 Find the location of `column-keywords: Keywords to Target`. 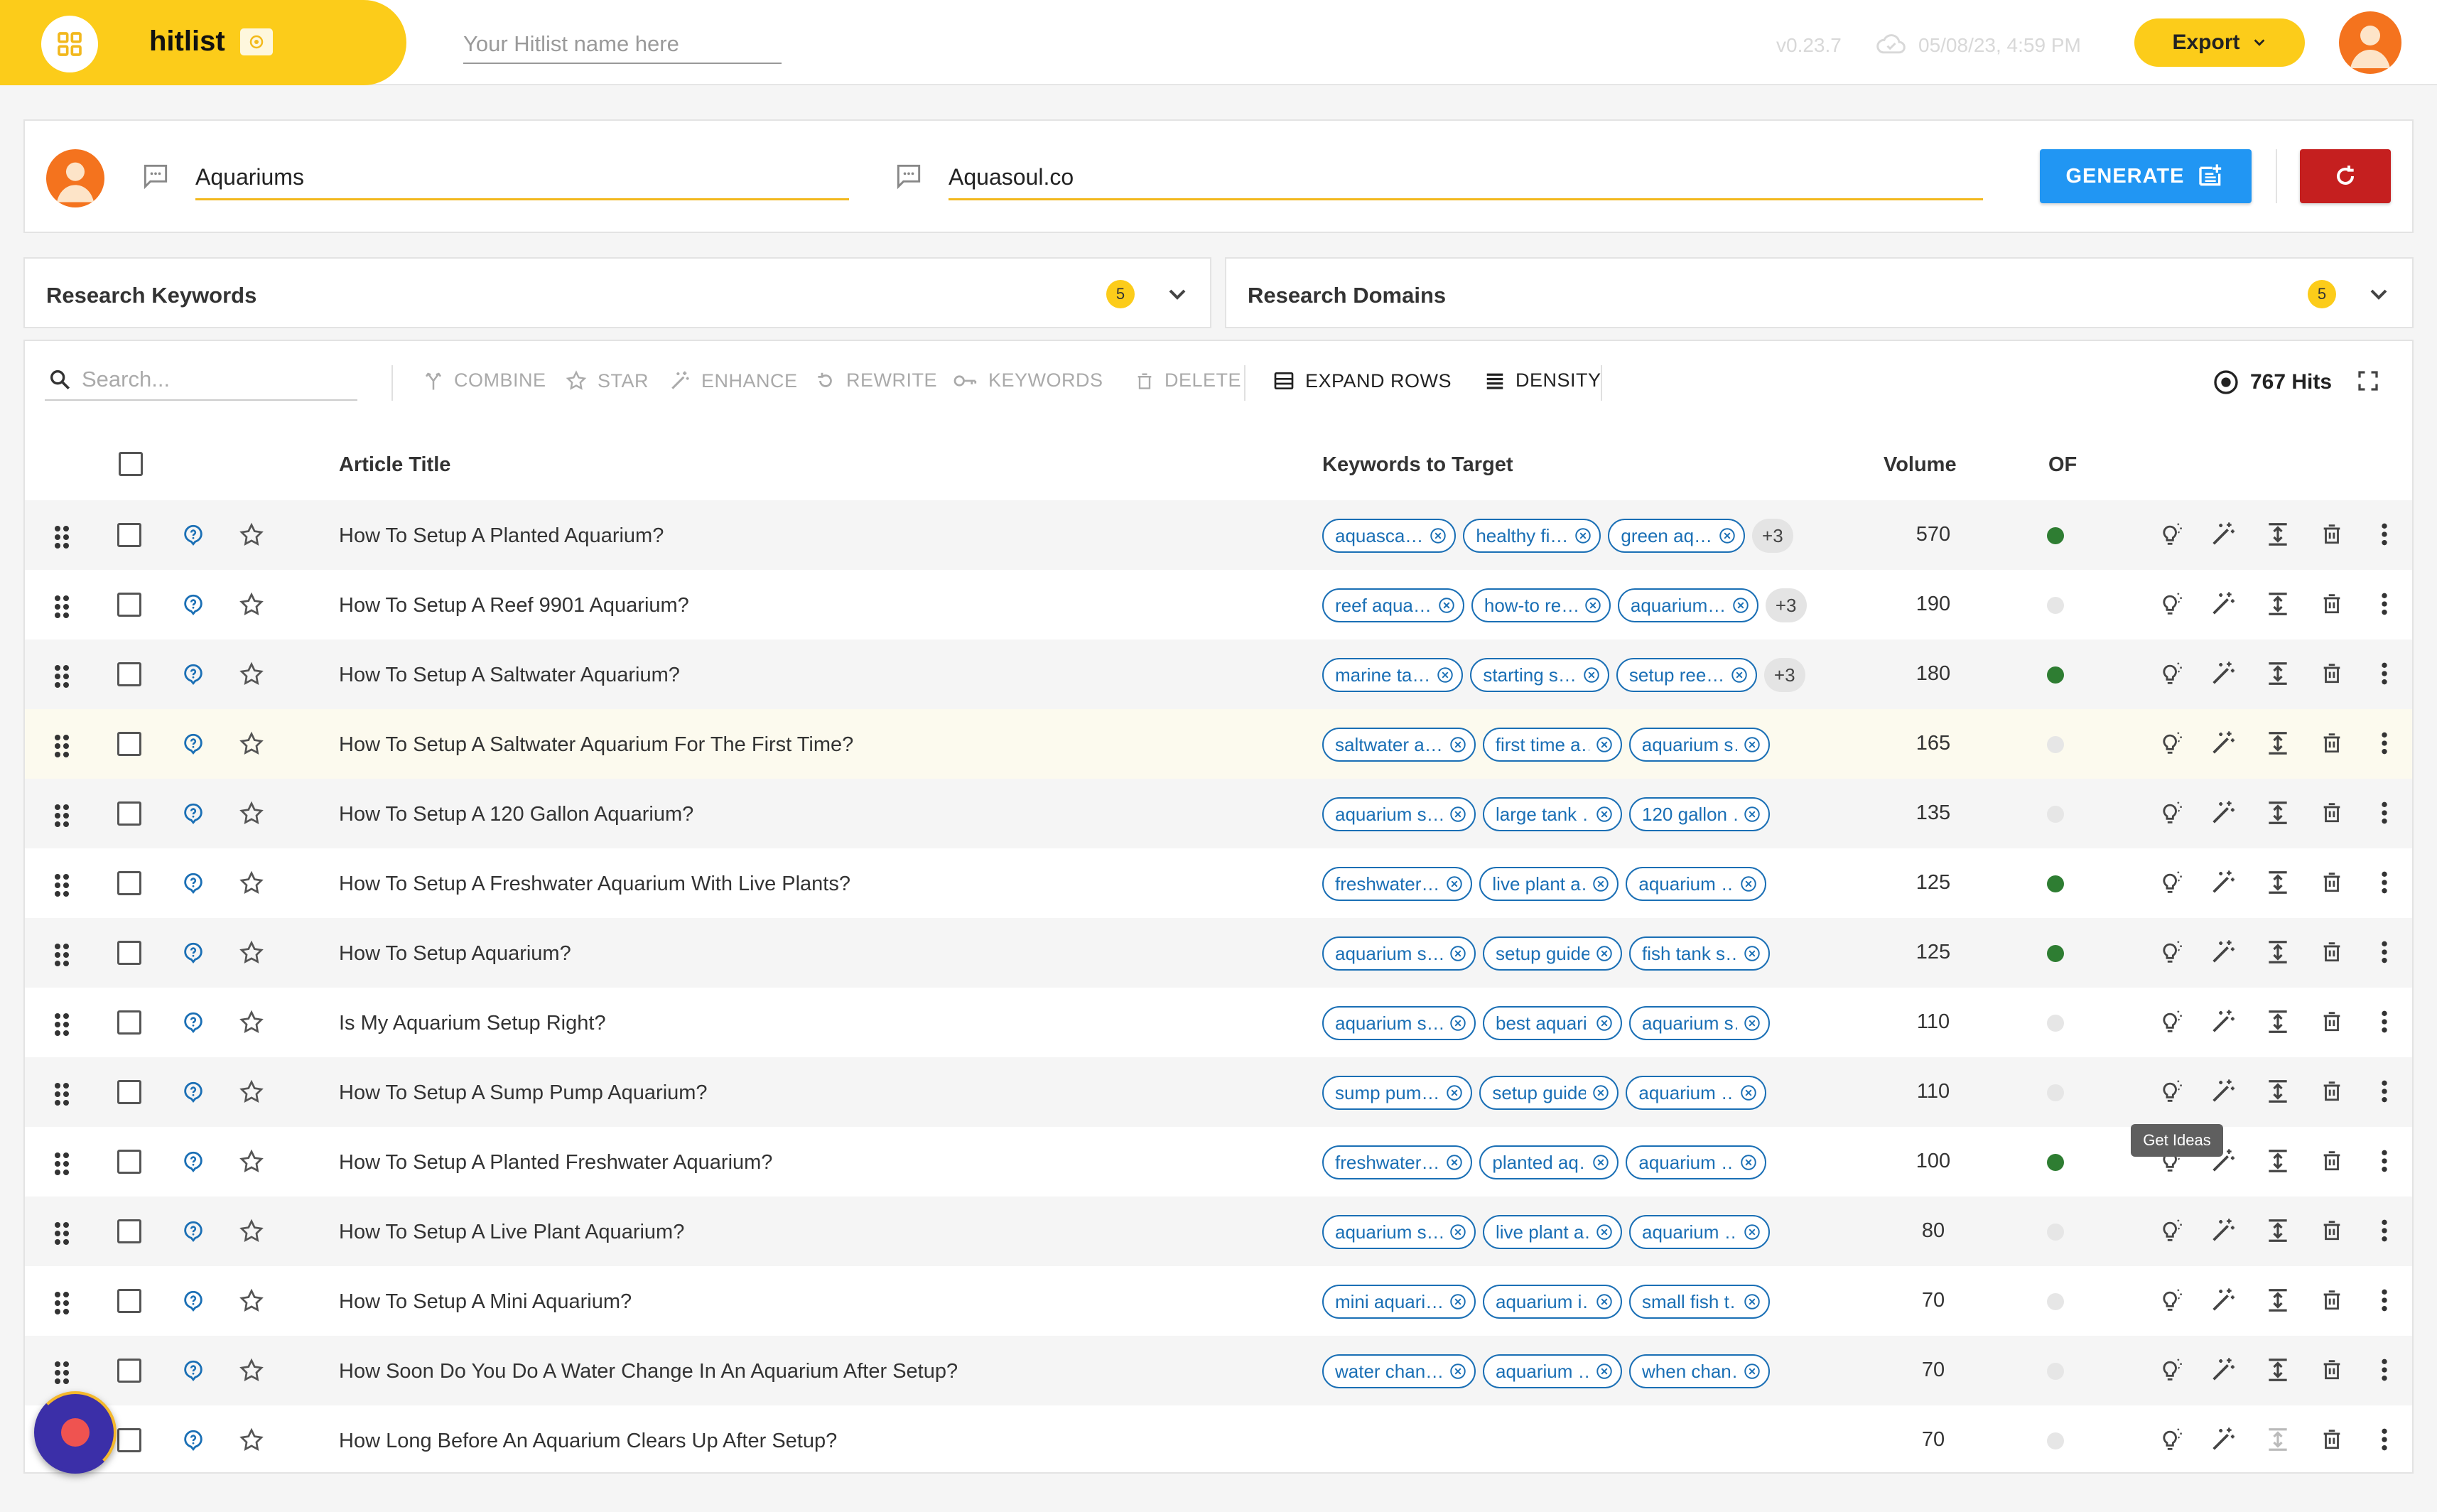

column-keywords: Keywords to Target is located at coordinates (1417, 465).